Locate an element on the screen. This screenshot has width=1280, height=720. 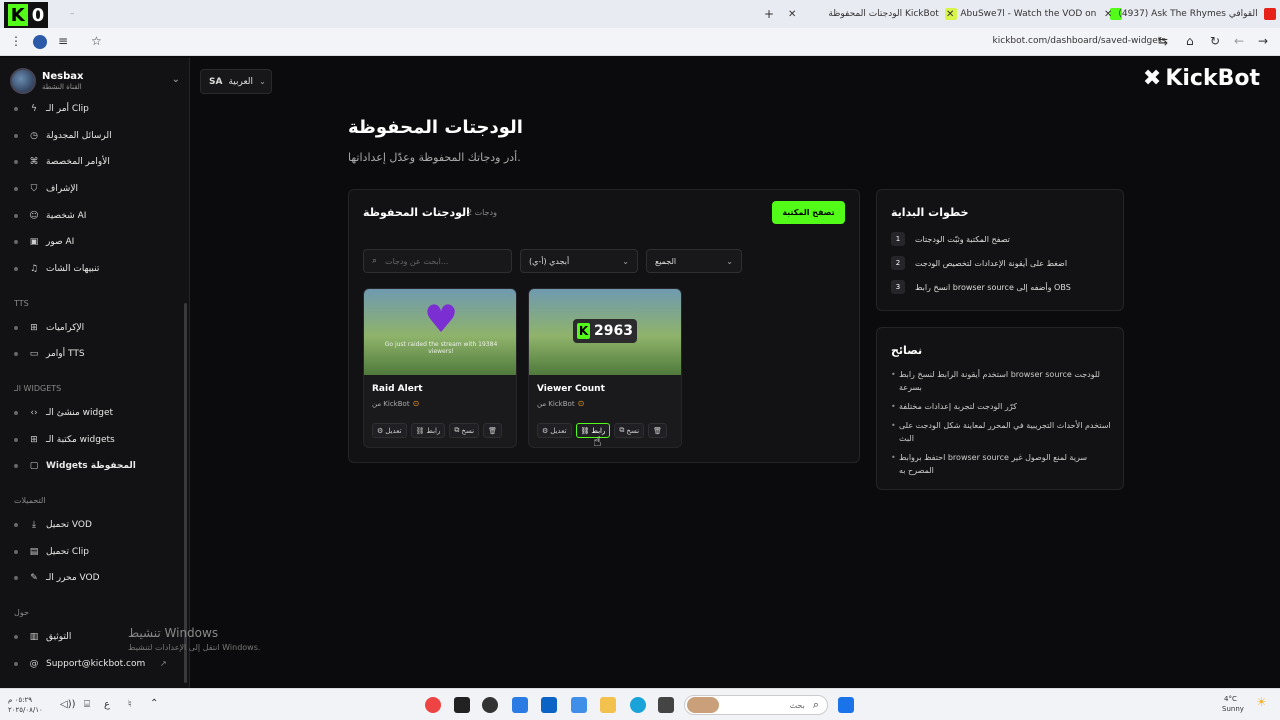
file-icon: ▤ is located at coordinates (34, 552).